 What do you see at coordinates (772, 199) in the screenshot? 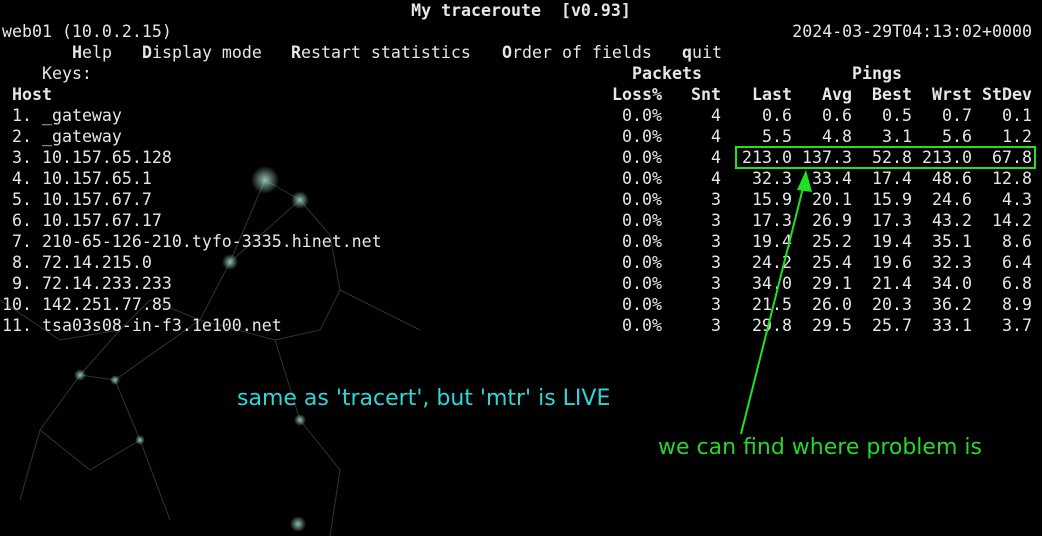
I see `cell-last: 15.9` at bounding box center [772, 199].